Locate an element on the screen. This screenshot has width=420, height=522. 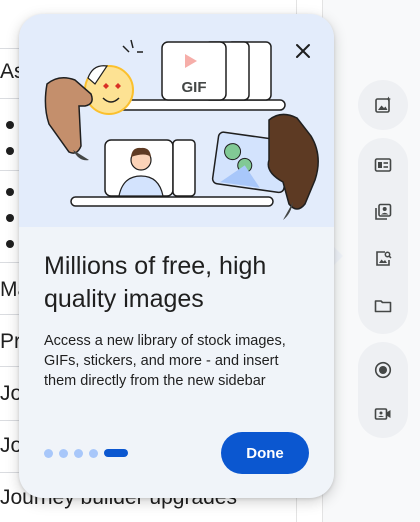
video-camera-button is located at coordinates (383, 414).